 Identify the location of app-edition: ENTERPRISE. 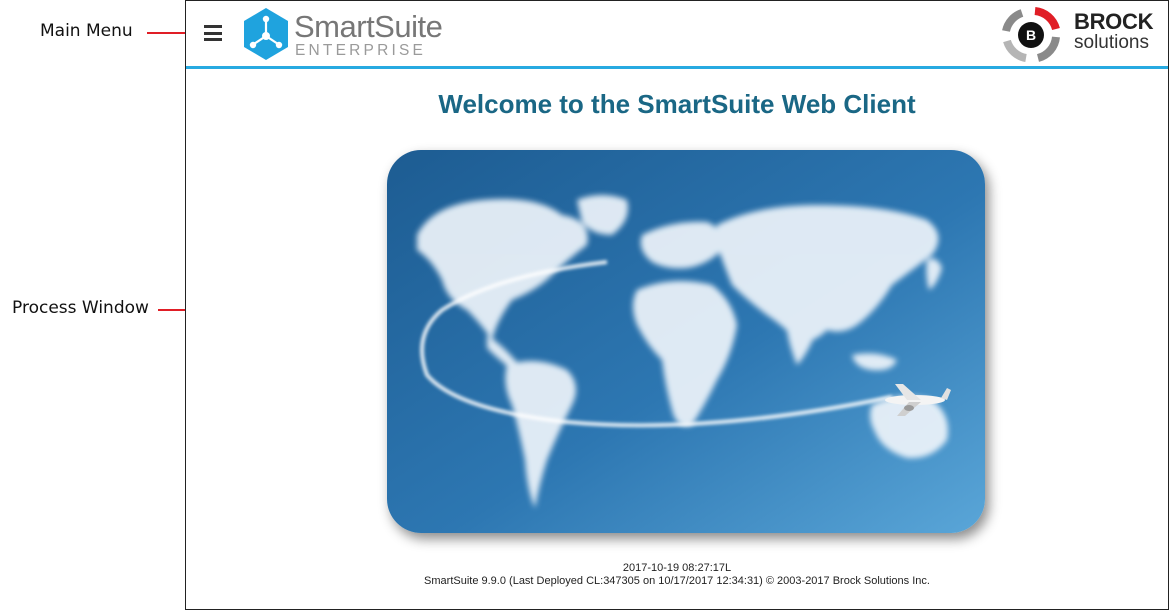
(361, 50).